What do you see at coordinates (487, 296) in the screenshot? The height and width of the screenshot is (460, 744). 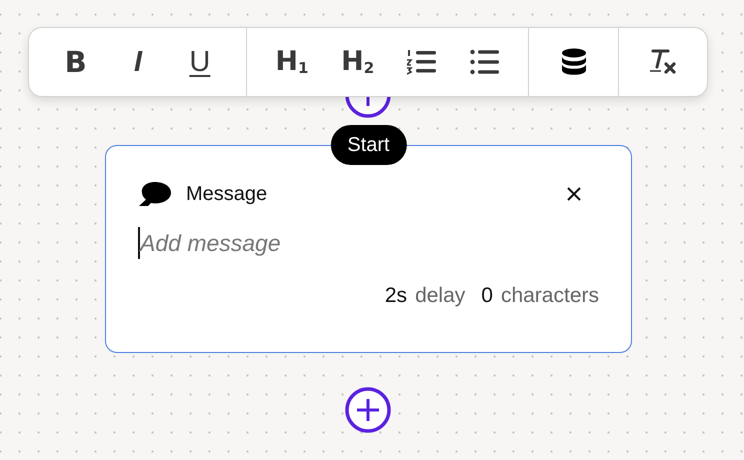 I see `character-count: 0` at bounding box center [487, 296].